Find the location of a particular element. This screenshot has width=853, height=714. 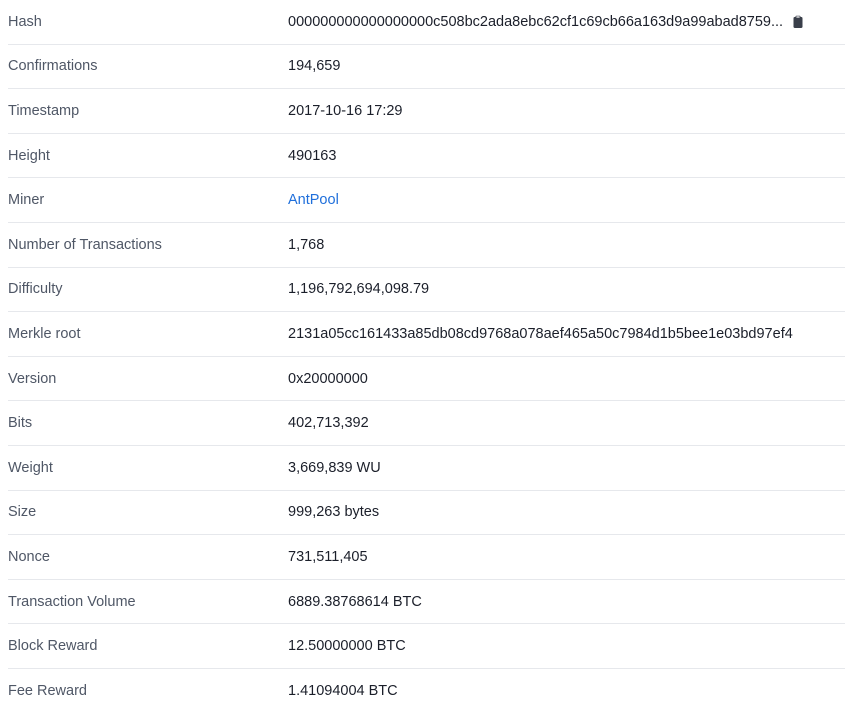

row-version: Version 0x20000000 is located at coordinates (426, 379).